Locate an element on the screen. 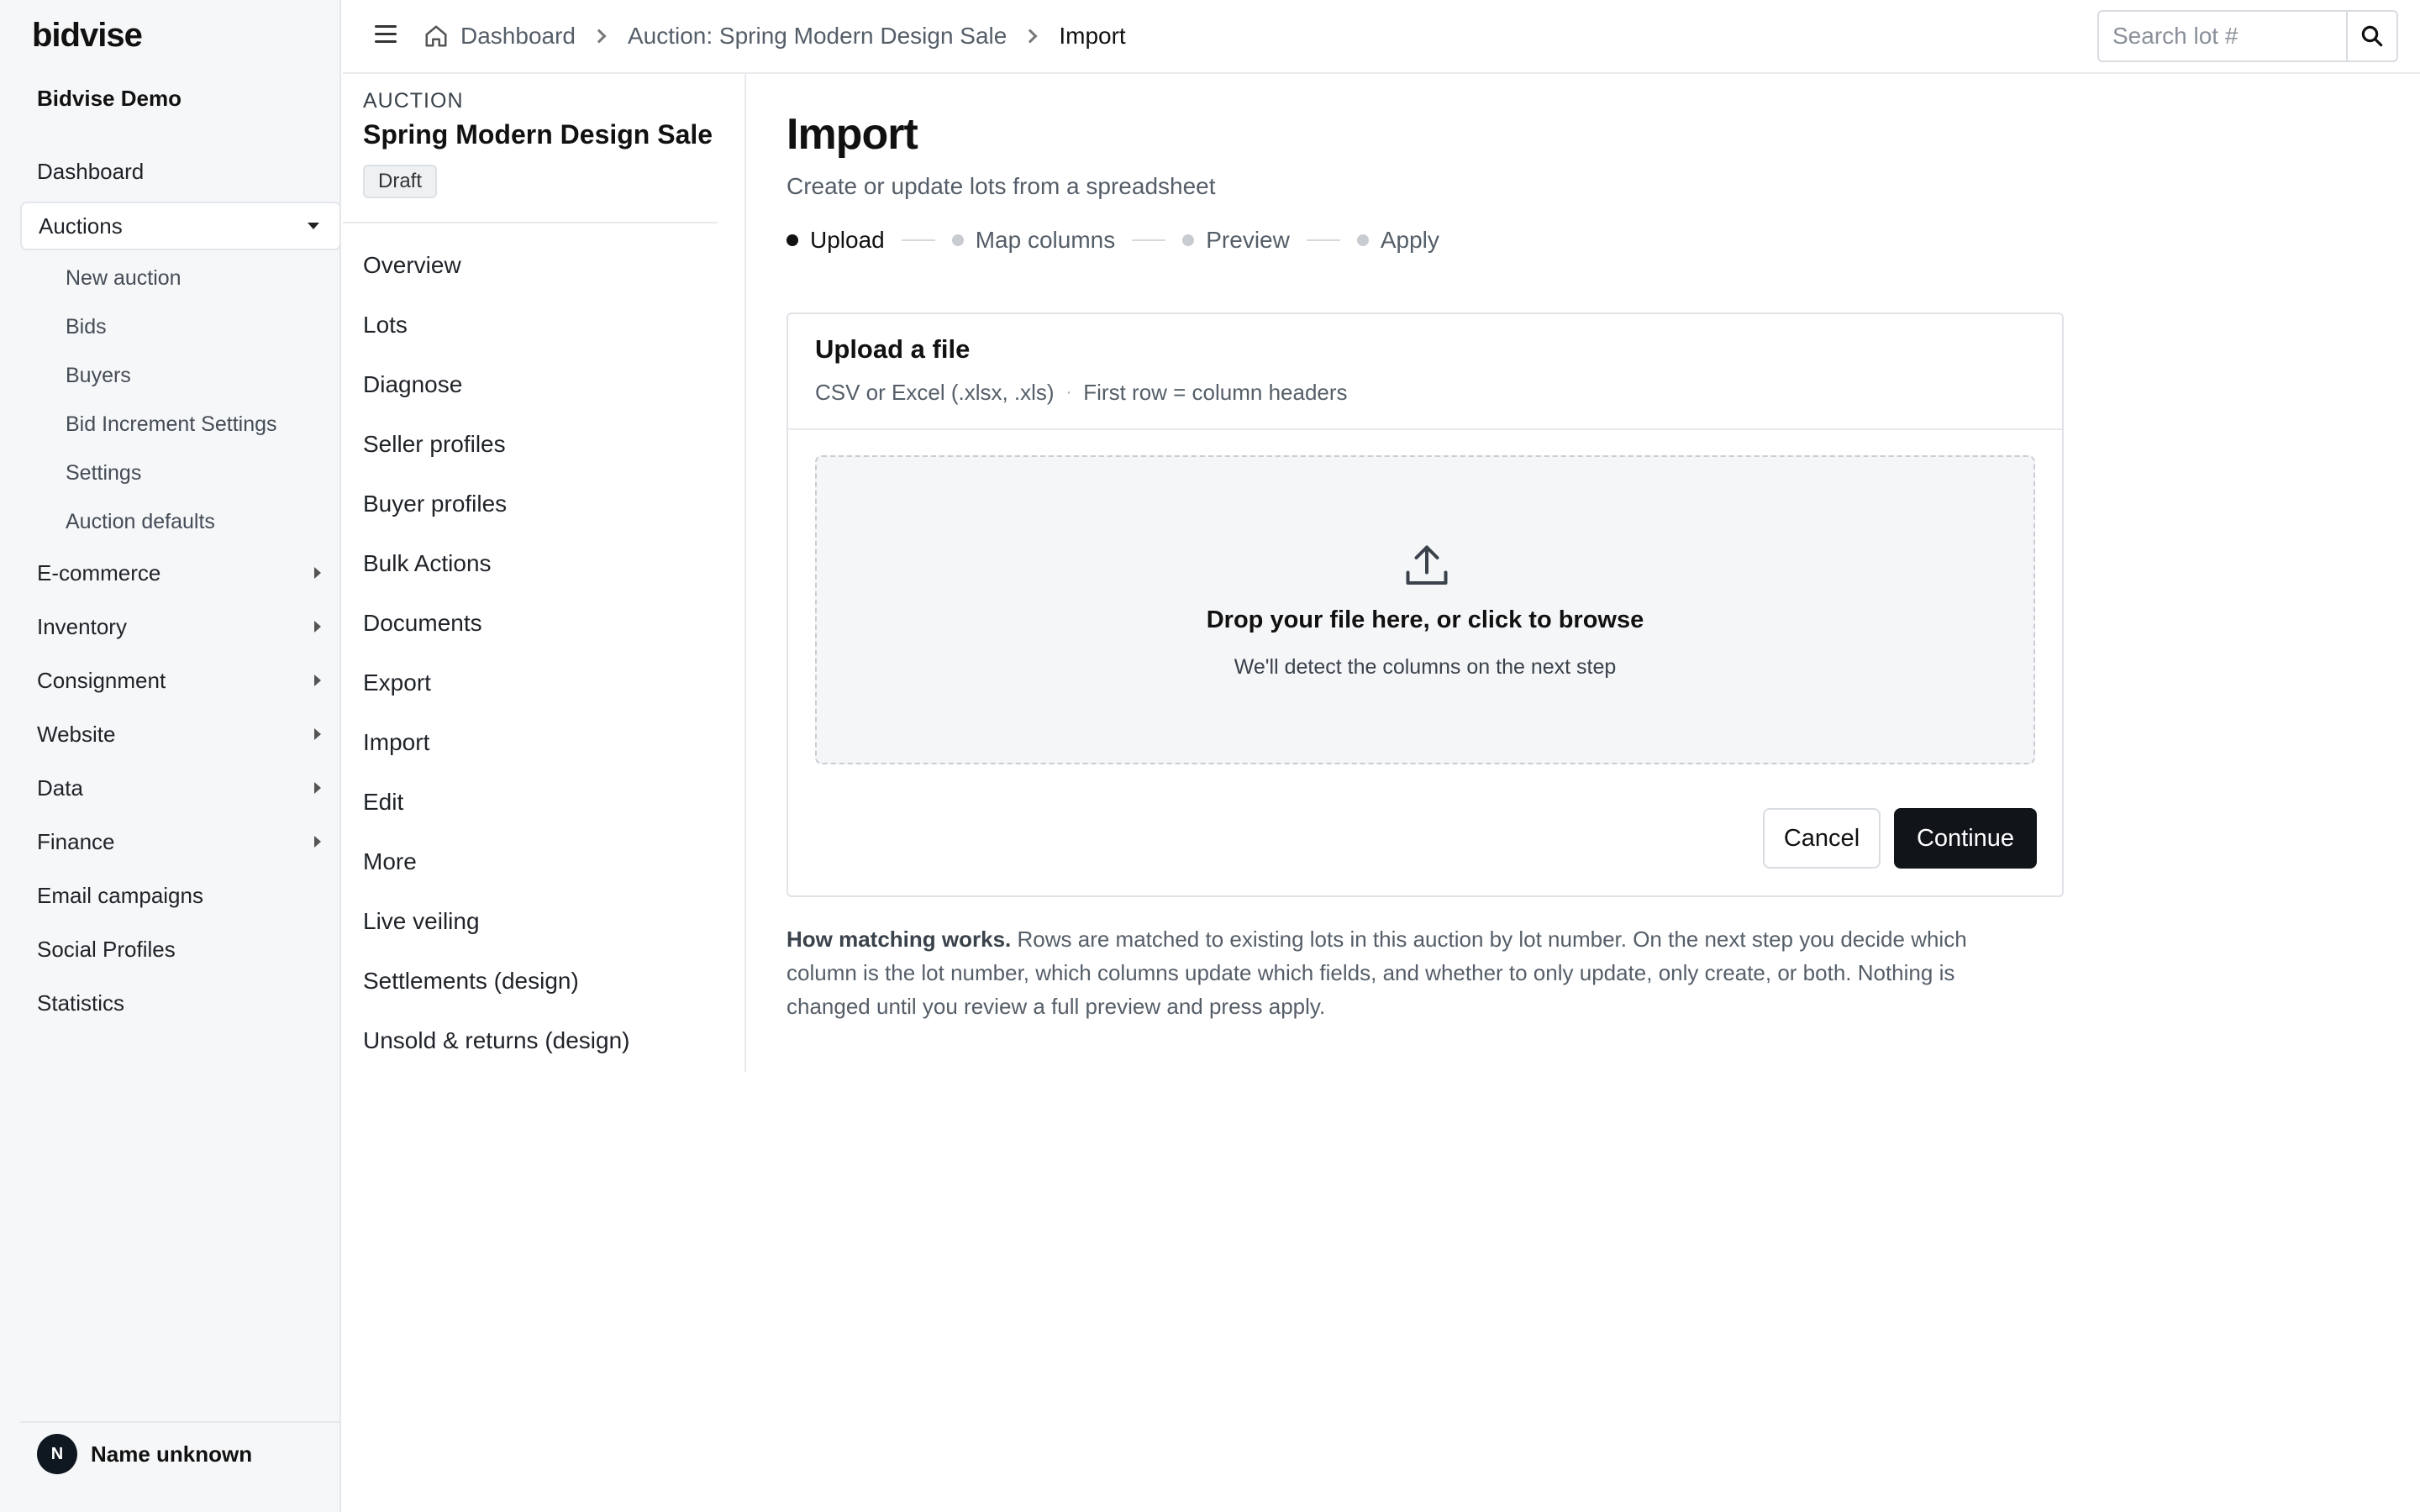 The width and height of the screenshot is (2420, 1512). step-label: Apply is located at coordinates (1409, 240).